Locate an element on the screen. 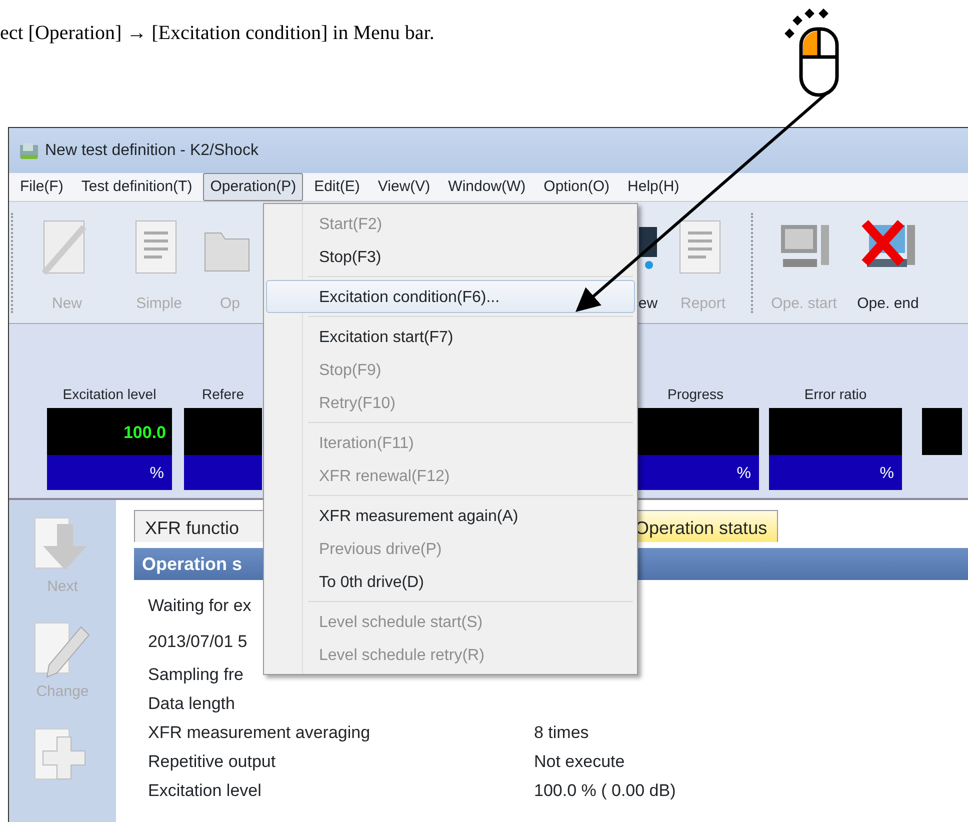  status-value: 8 times is located at coordinates (561, 733).